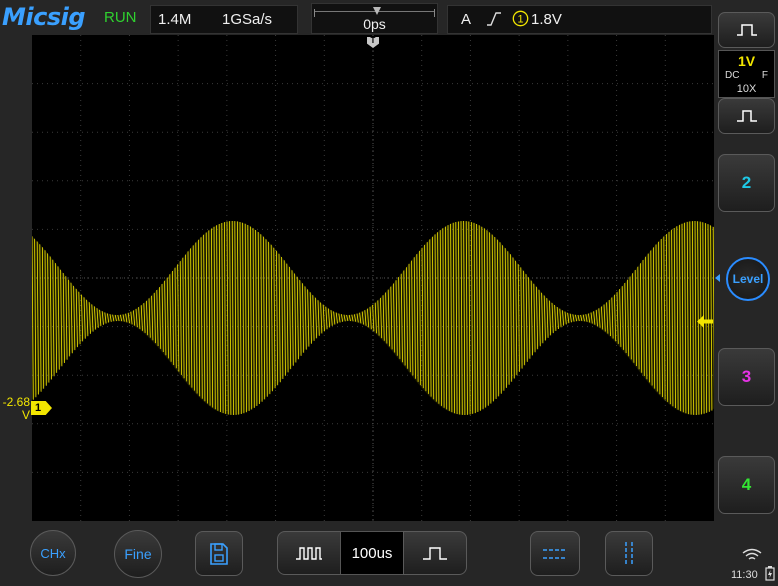  What do you see at coordinates (746, 377) in the screenshot?
I see `ch3-button: 3` at bounding box center [746, 377].